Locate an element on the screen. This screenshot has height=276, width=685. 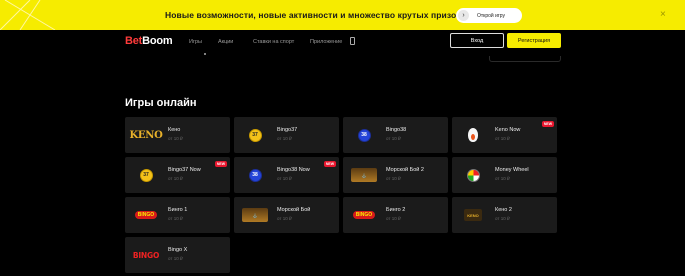
game-card-bingo-2: BINGO Бинго 2 от 10 ₽ is located at coordinates (395, 215).